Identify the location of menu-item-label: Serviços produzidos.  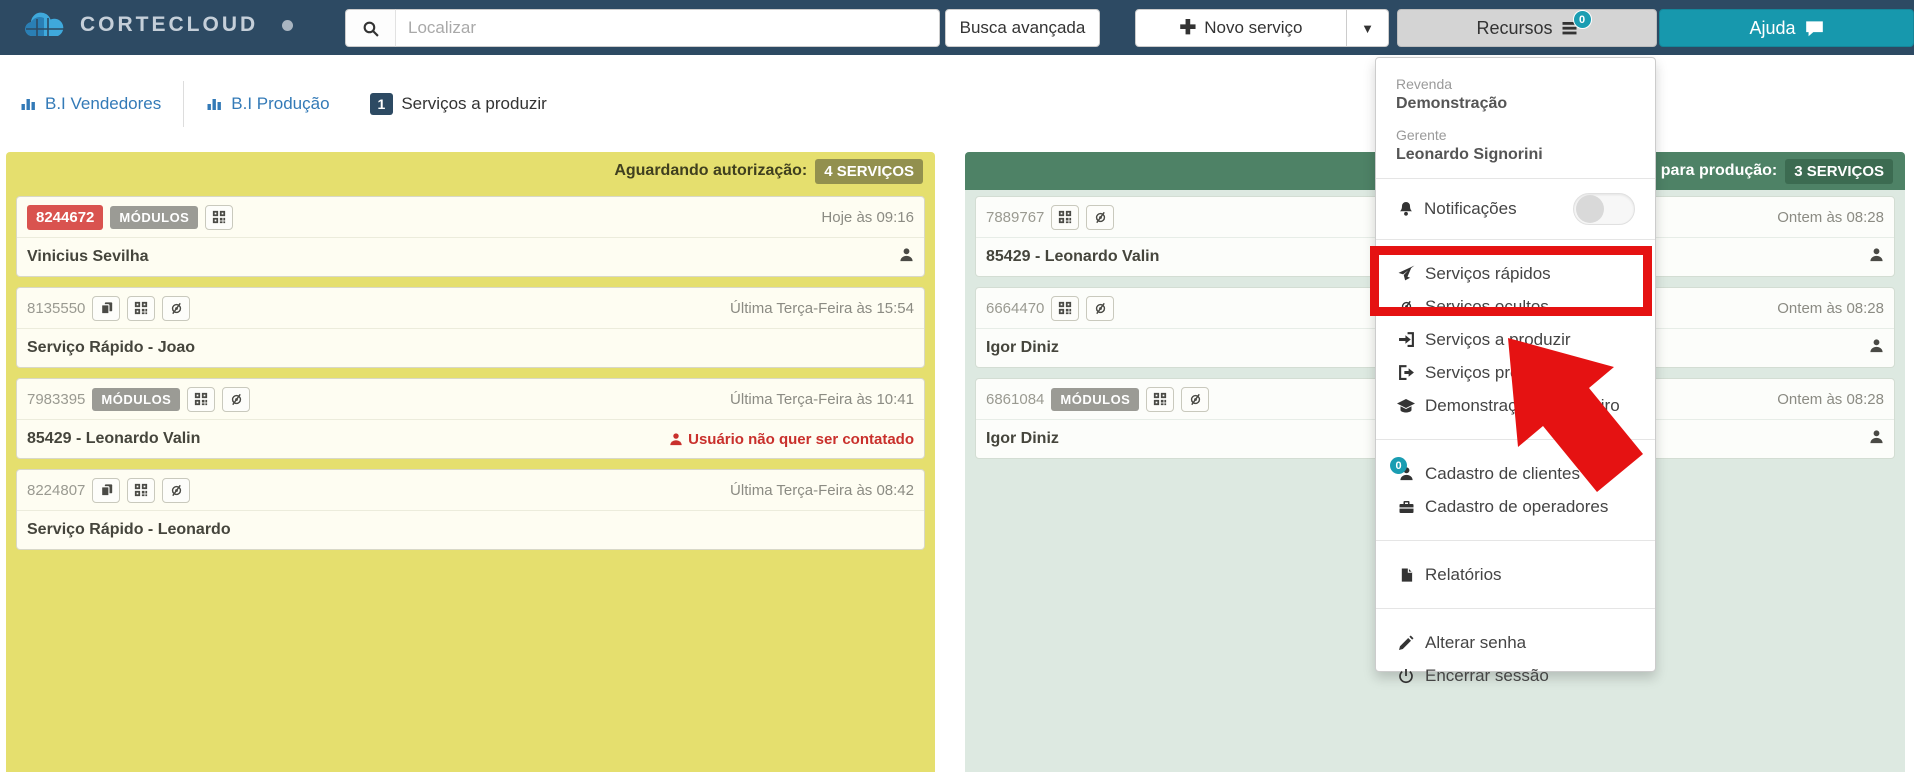
(1502, 372).